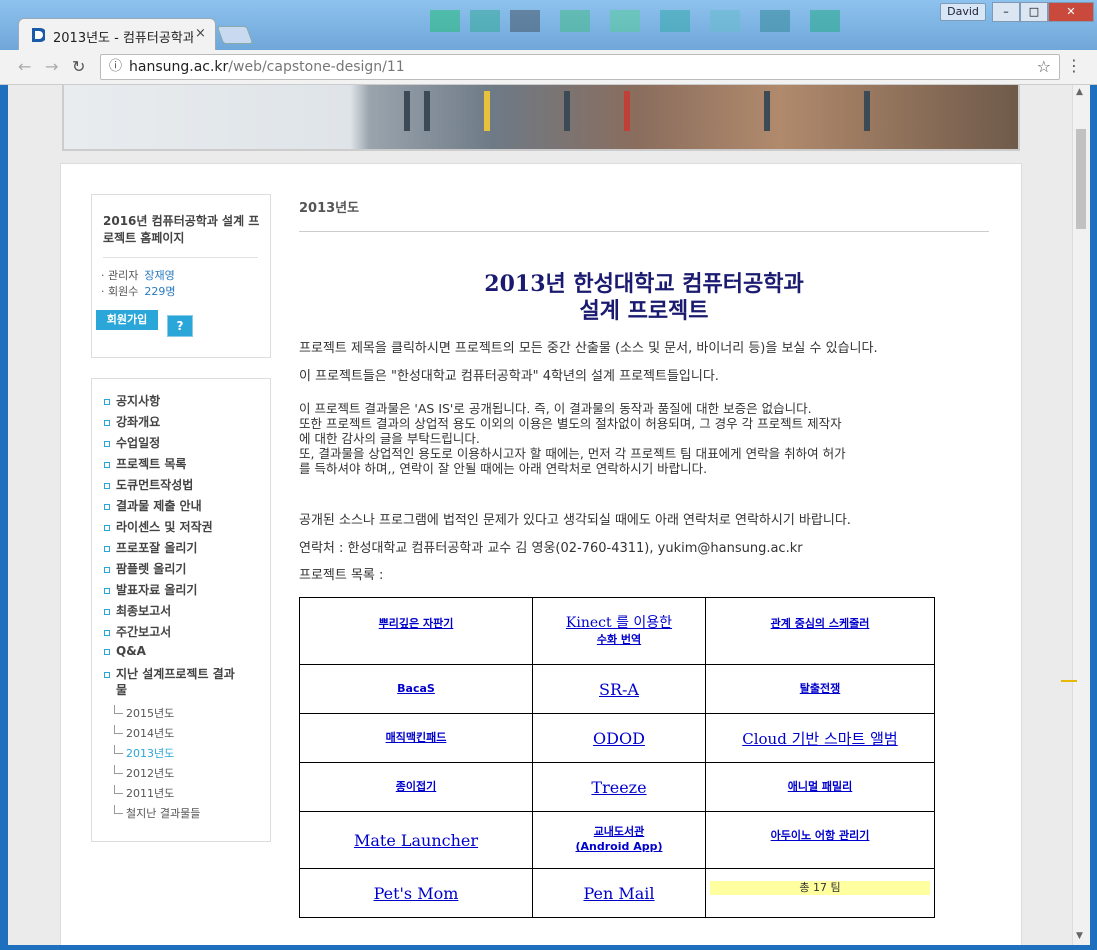  What do you see at coordinates (619, 689) in the screenshot?
I see `project-link: SR-A` at bounding box center [619, 689].